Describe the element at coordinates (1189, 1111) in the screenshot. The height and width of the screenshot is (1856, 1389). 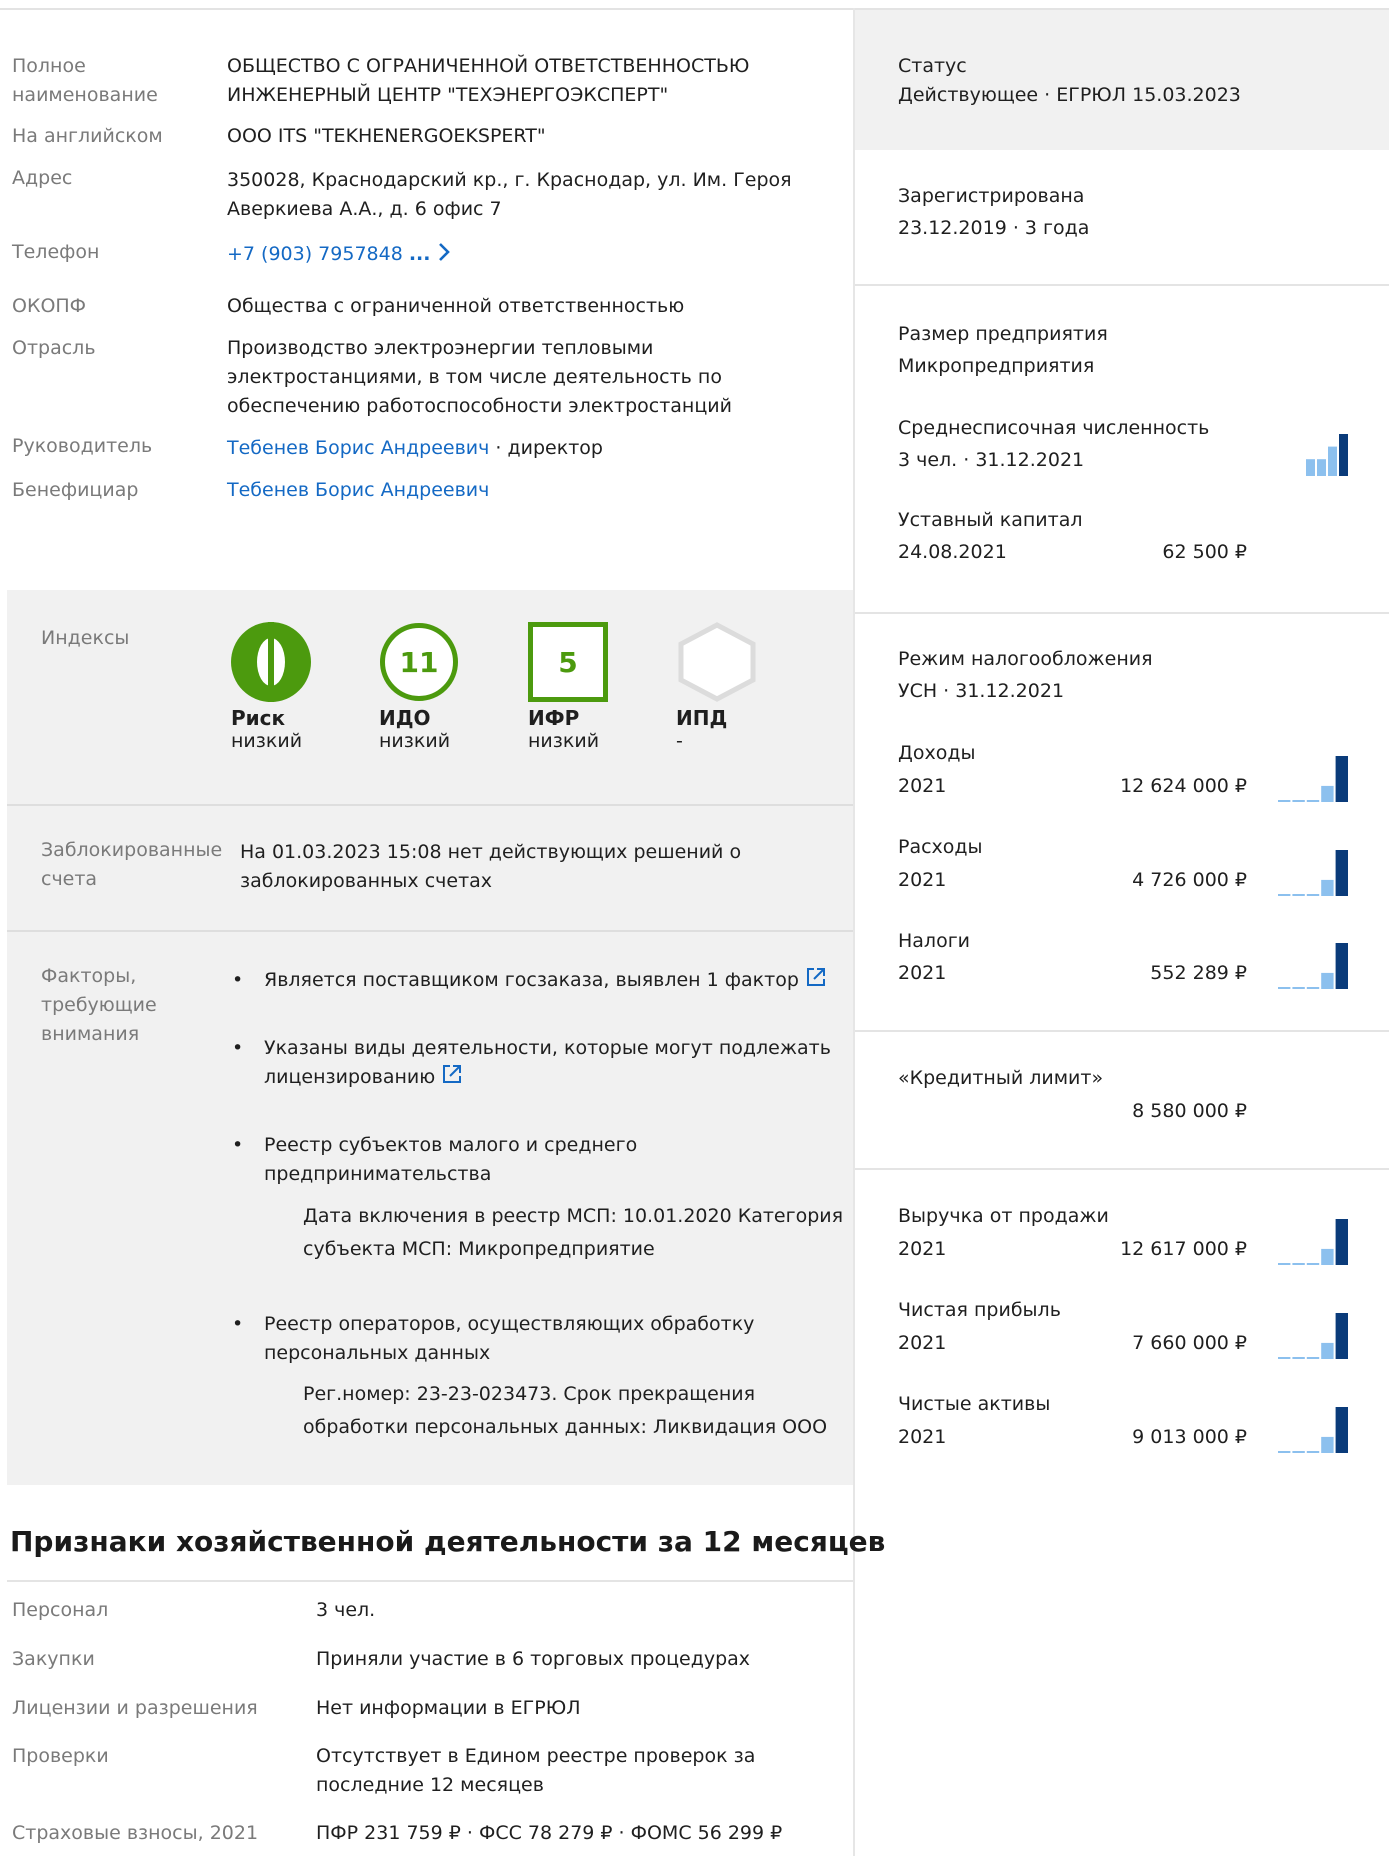
I see `credit-value: 8 580 000 ₽` at that location.